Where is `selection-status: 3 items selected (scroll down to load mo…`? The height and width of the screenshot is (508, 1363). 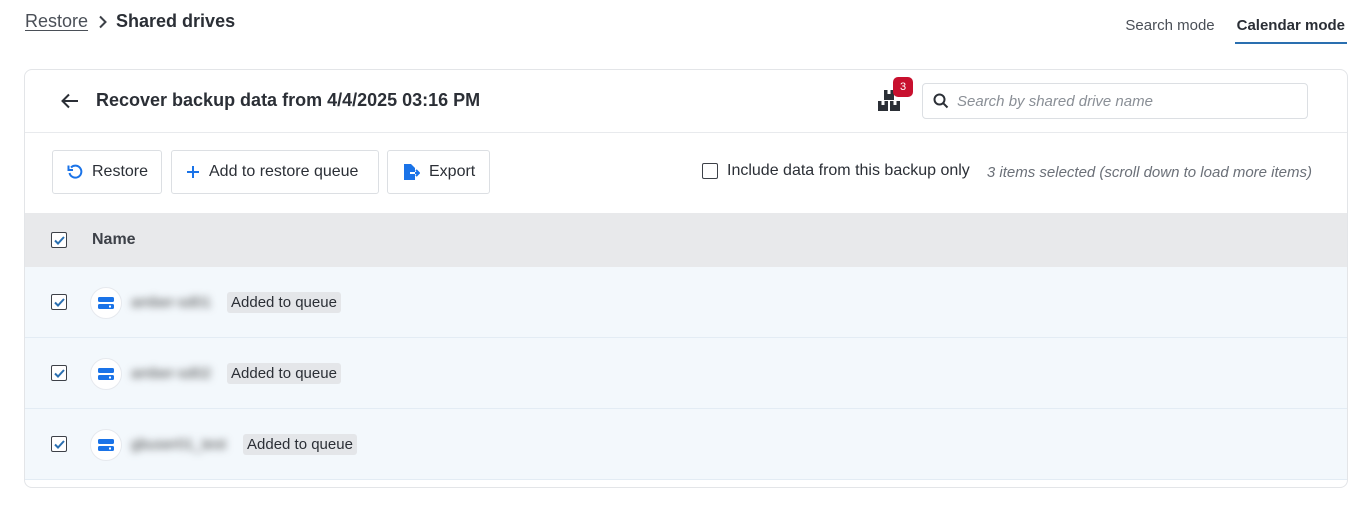 selection-status: 3 items selected (scroll down to load mo… is located at coordinates (1149, 172).